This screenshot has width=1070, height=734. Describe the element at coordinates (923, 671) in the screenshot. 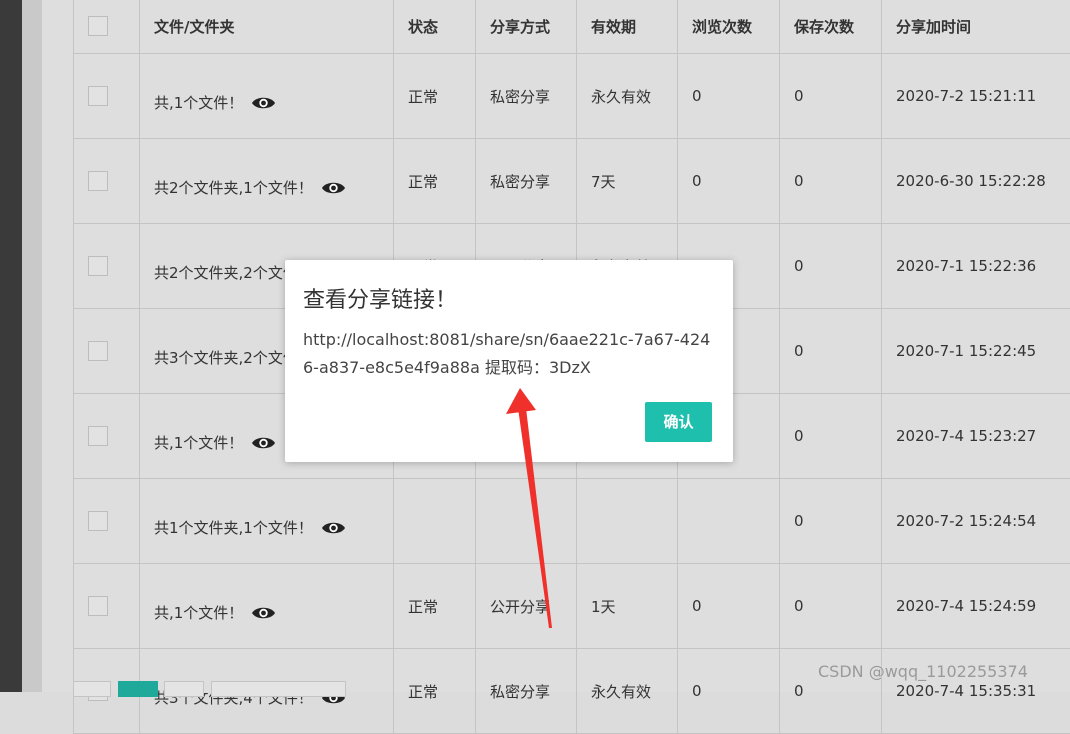

I see `watermark: CSDN @wqq_1102255374` at that location.